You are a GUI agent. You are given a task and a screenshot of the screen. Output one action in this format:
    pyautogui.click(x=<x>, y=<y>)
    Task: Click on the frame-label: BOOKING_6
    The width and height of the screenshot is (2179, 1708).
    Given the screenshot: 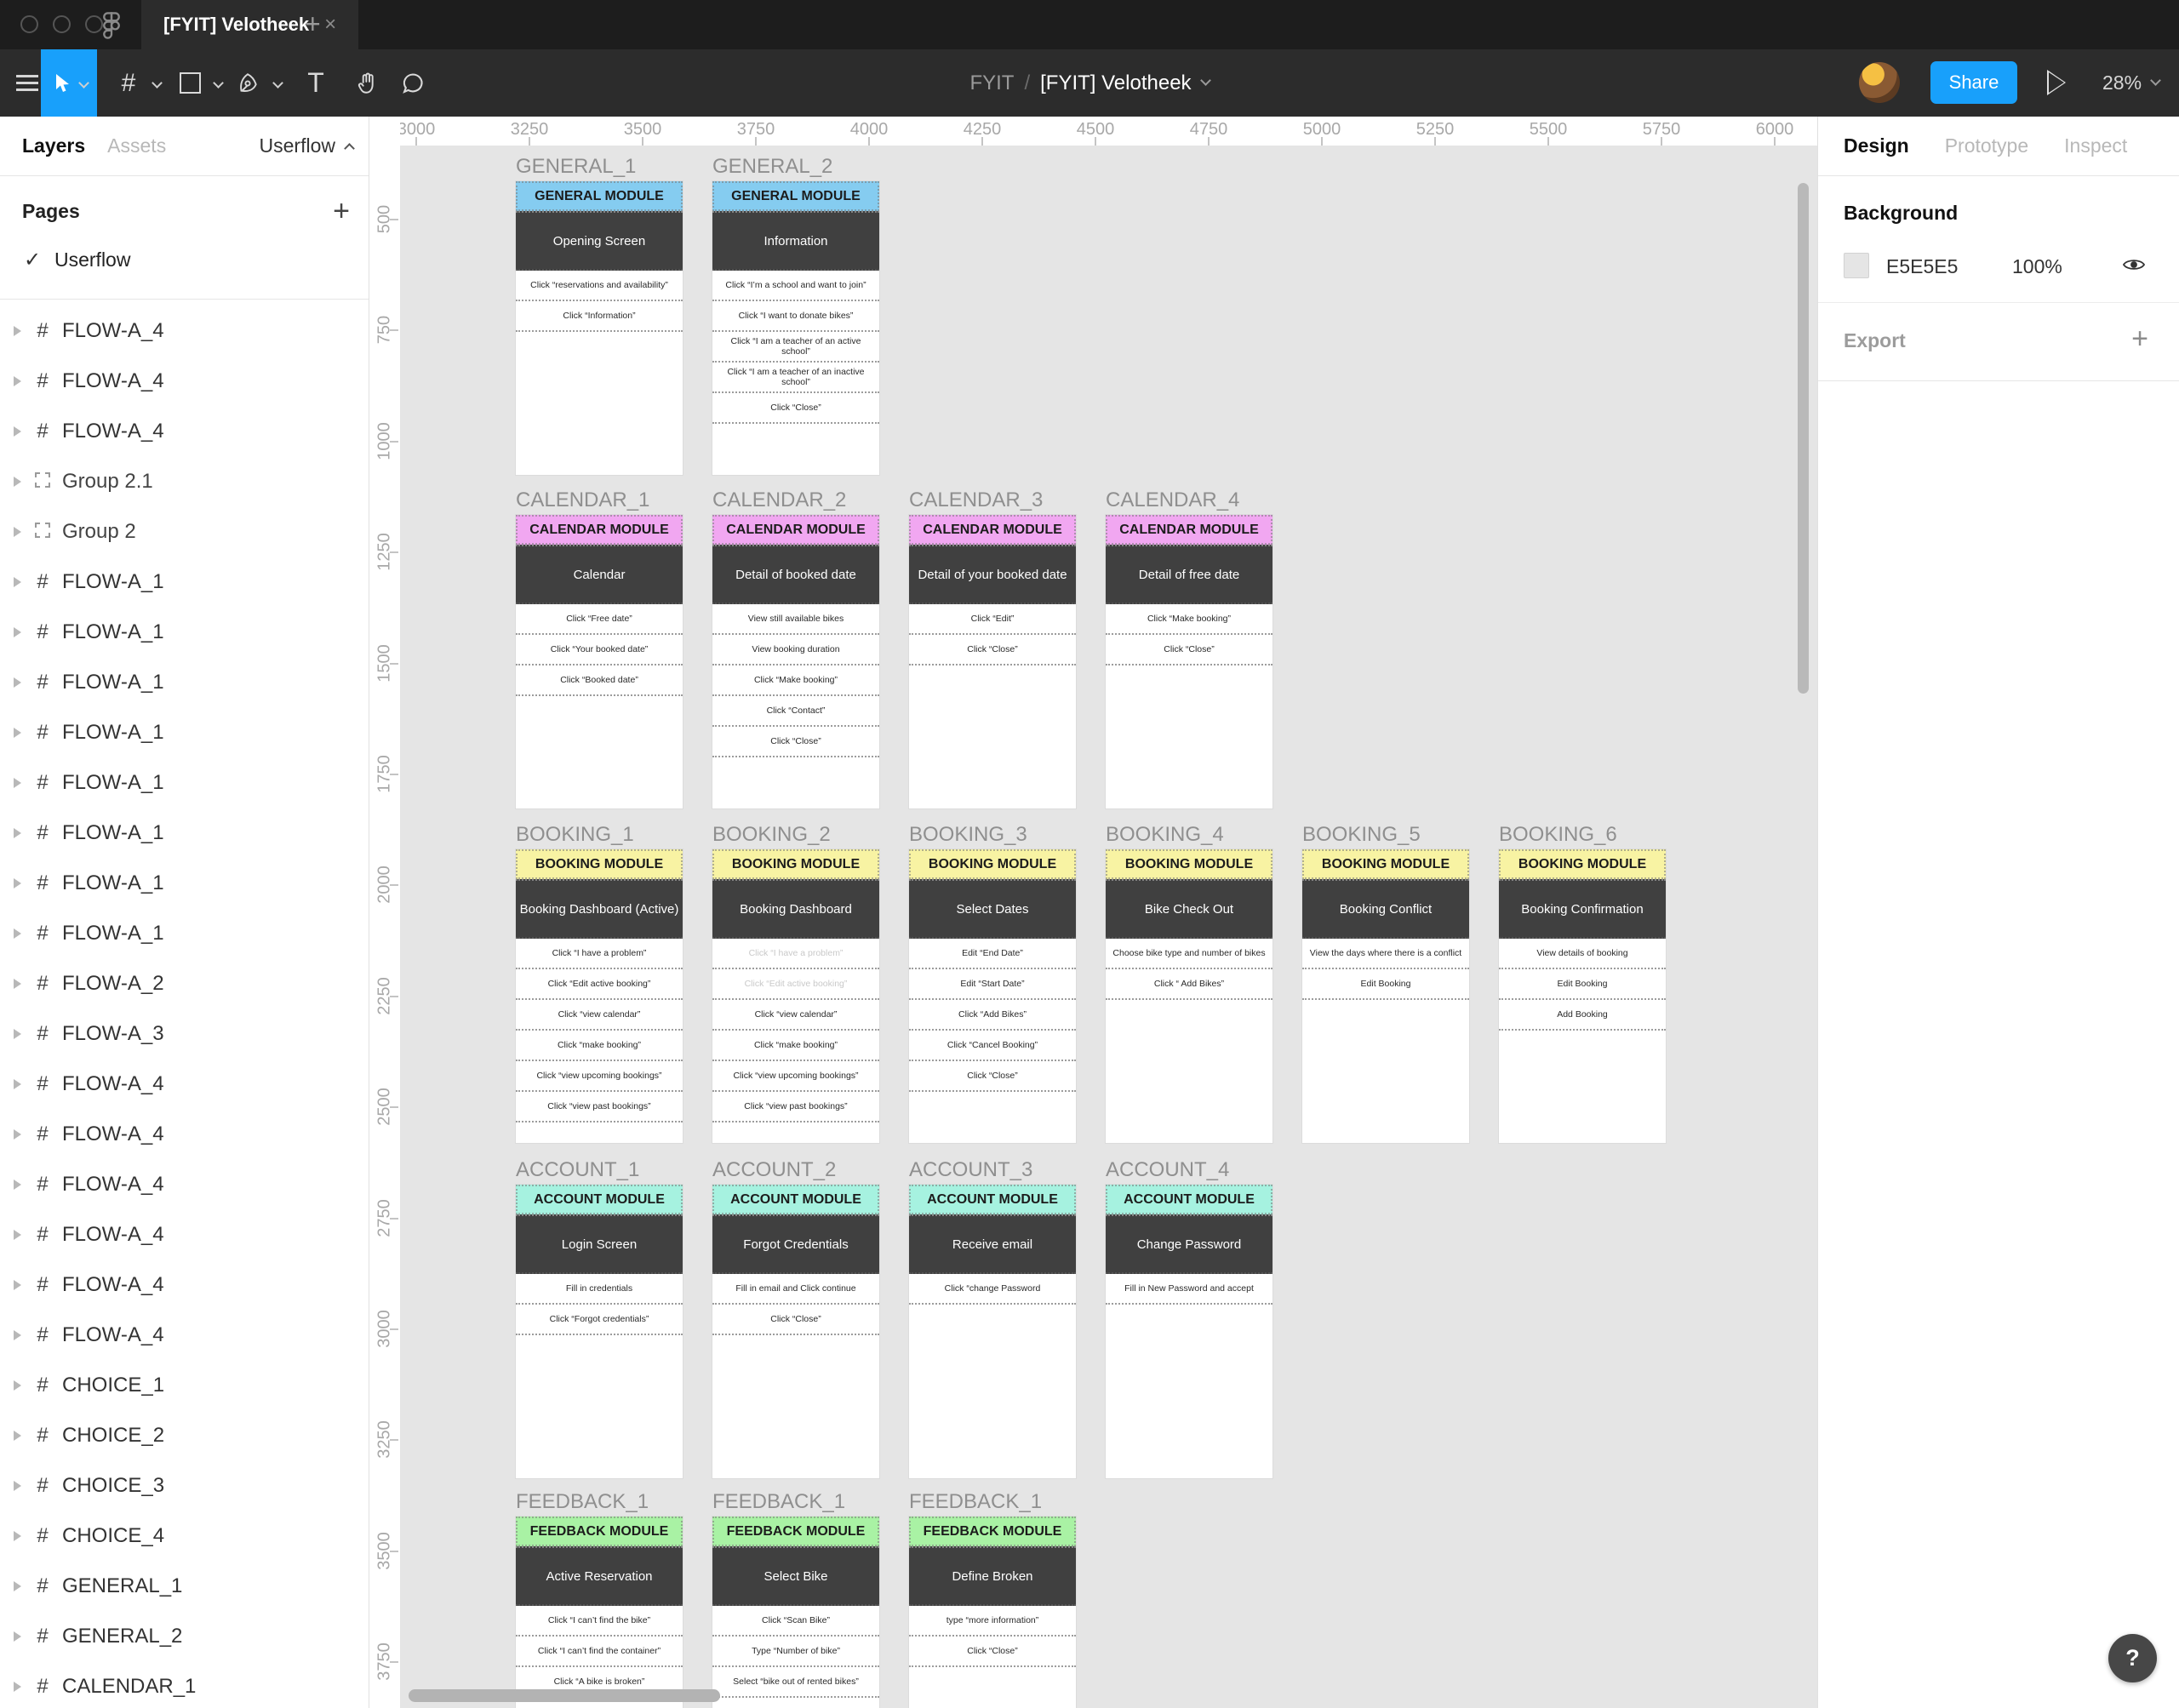 What is the action you would take?
    pyautogui.click(x=1558, y=835)
    